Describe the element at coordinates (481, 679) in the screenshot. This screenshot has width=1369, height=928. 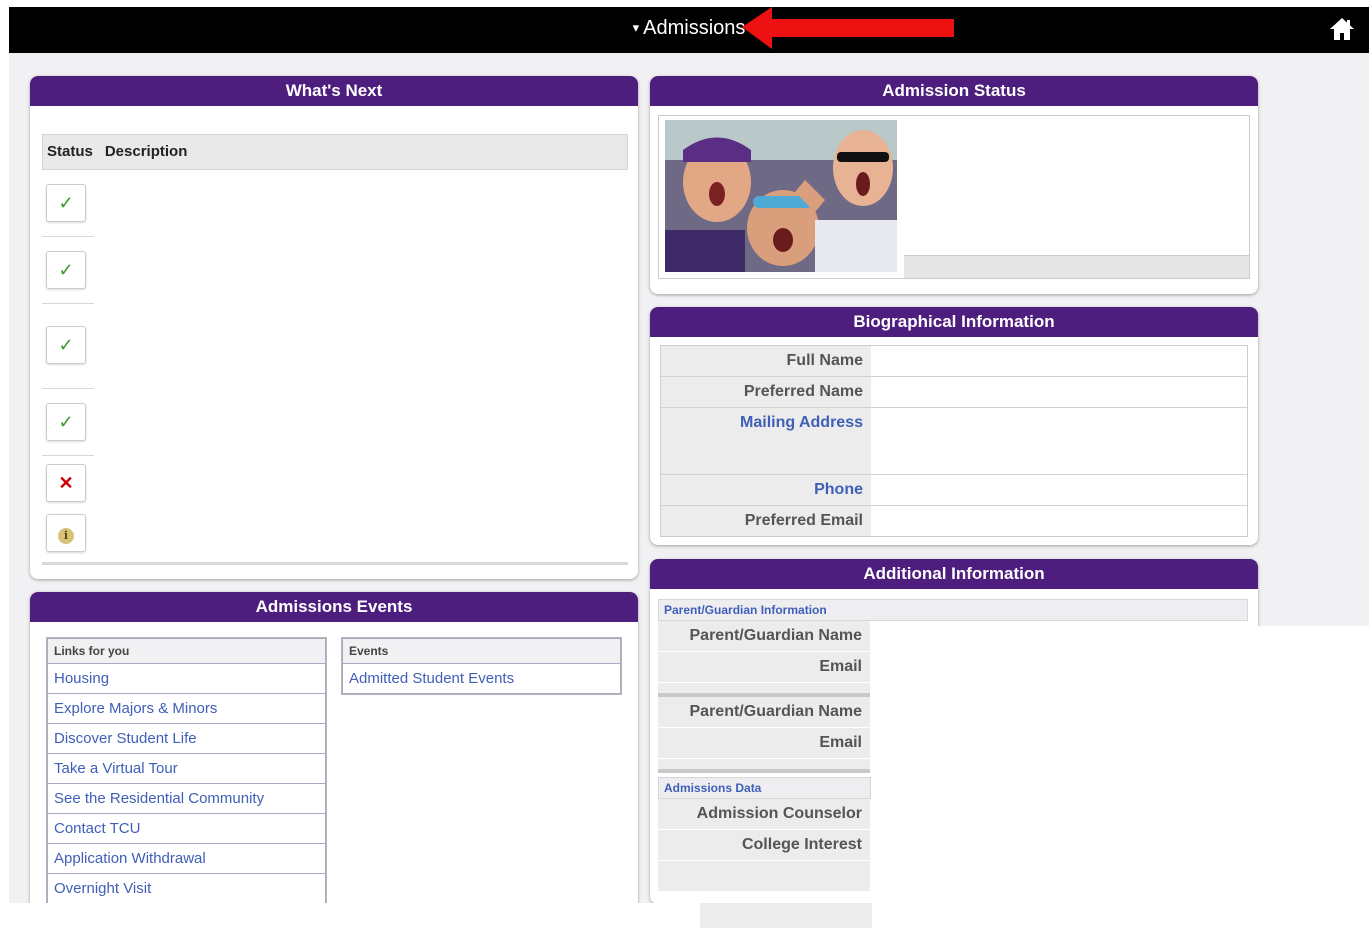
I see `link-admitted-student-events: Admitted Student Events` at that location.